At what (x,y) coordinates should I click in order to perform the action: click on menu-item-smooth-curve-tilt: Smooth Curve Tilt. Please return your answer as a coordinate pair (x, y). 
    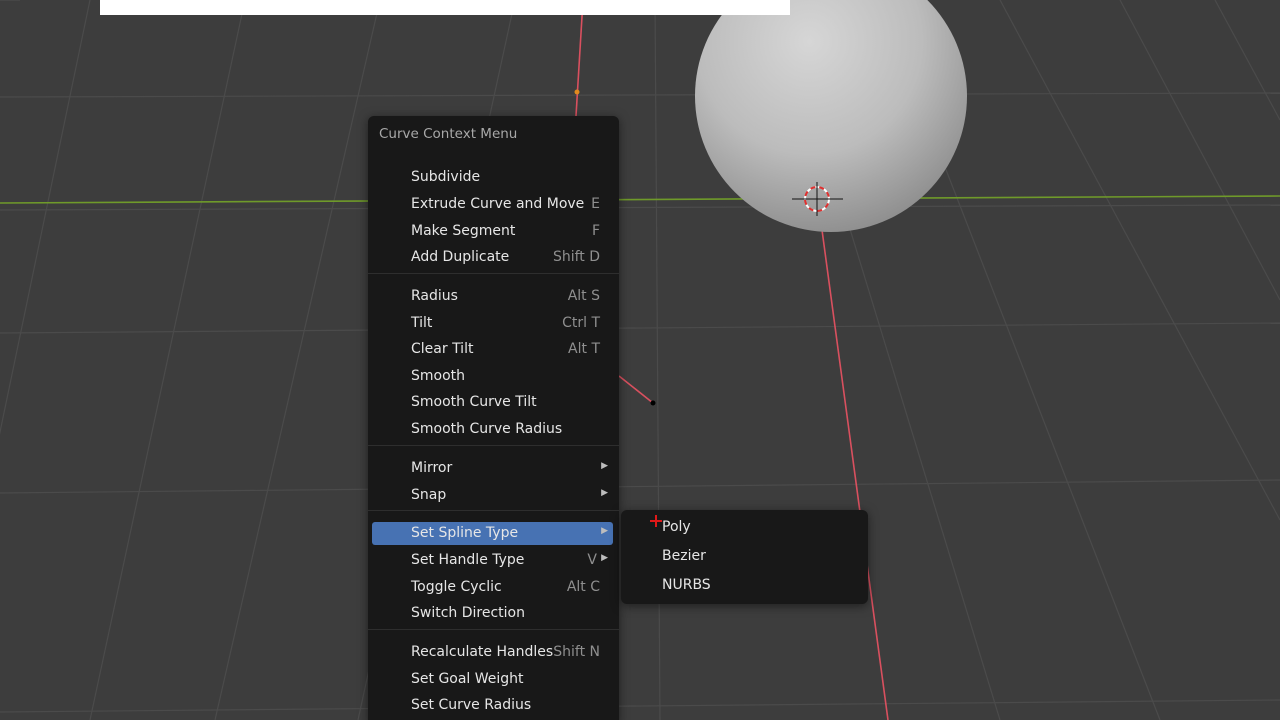
    Looking at the image, I should click on (492, 402).